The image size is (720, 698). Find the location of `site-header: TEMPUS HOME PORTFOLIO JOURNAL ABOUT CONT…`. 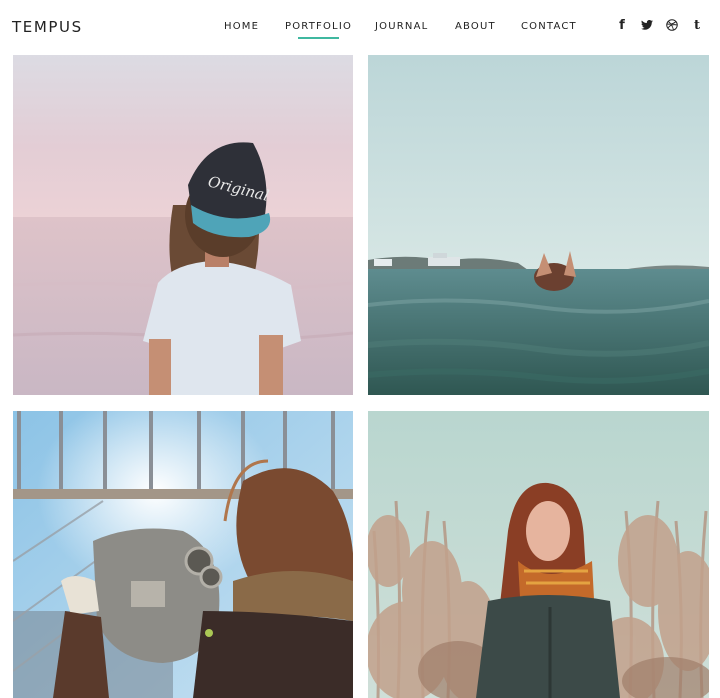

site-header: TEMPUS HOME PORTFOLIO JOURNAL ABOUT CONT… is located at coordinates (360, 27).